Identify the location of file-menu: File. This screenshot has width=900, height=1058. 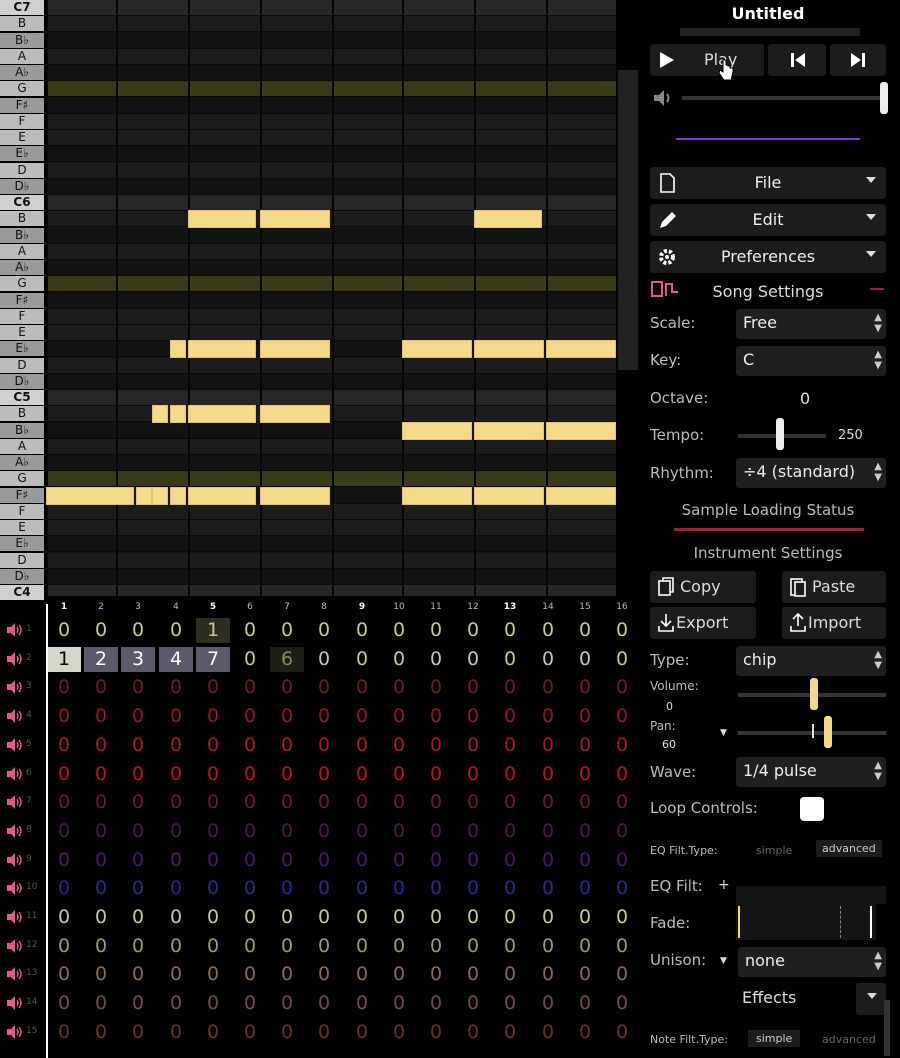
(768, 183).